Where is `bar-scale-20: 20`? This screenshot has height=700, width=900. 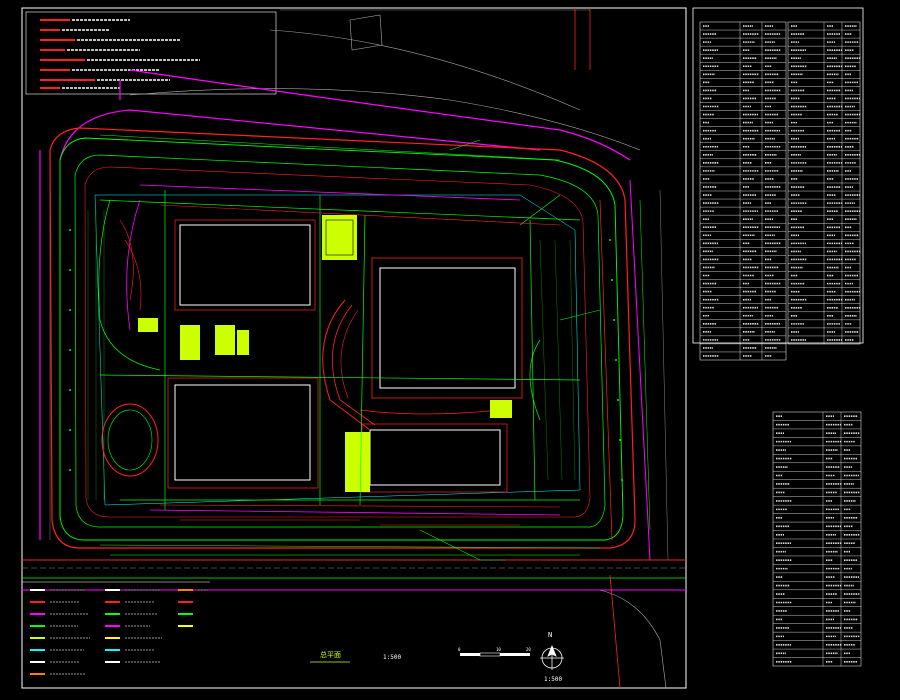
bar-scale-20: 20 is located at coordinates (528, 649).